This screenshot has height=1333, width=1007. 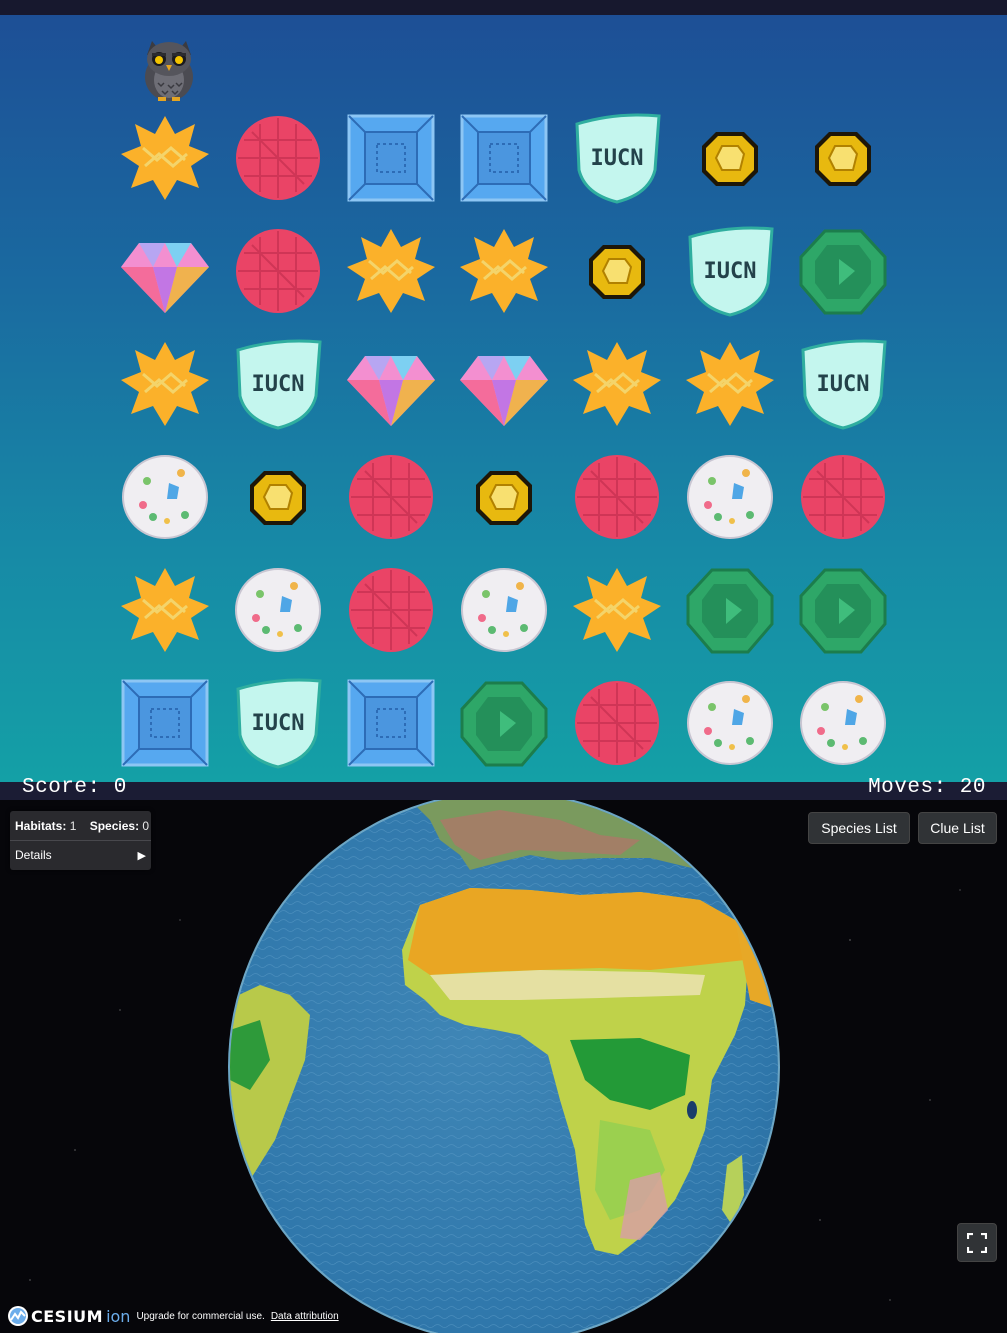 What do you see at coordinates (33, 855) in the screenshot?
I see `details-label: Details` at bounding box center [33, 855].